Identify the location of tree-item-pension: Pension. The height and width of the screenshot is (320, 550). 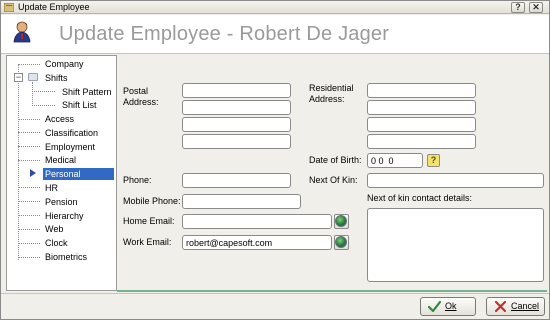
(61, 202).